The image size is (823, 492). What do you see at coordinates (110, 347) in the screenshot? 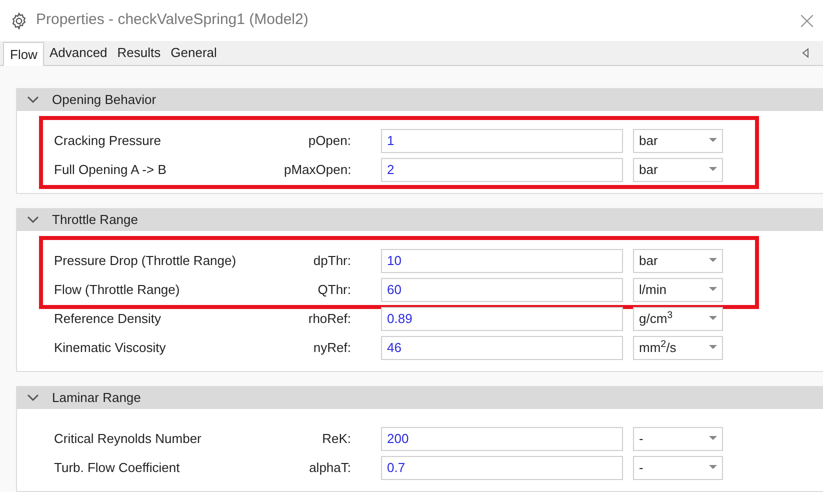
I see `field-label: Kinematic Viscosity` at bounding box center [110, 347].